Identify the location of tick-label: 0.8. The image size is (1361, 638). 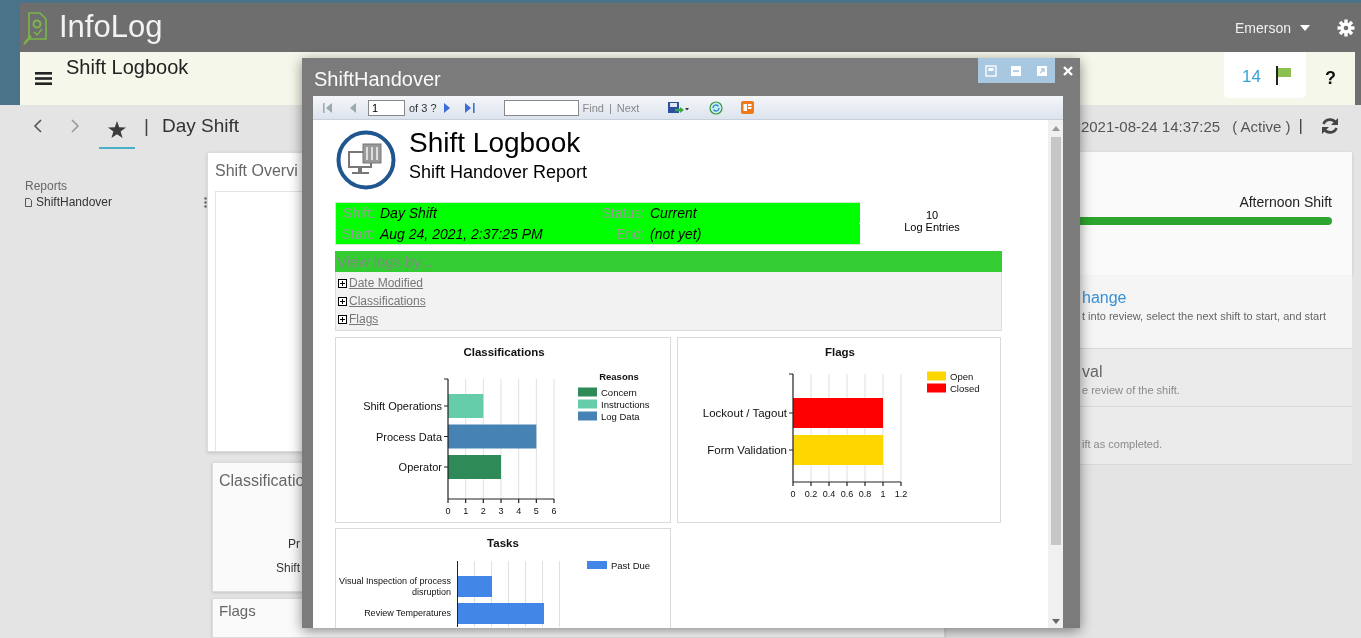
(865, 494).